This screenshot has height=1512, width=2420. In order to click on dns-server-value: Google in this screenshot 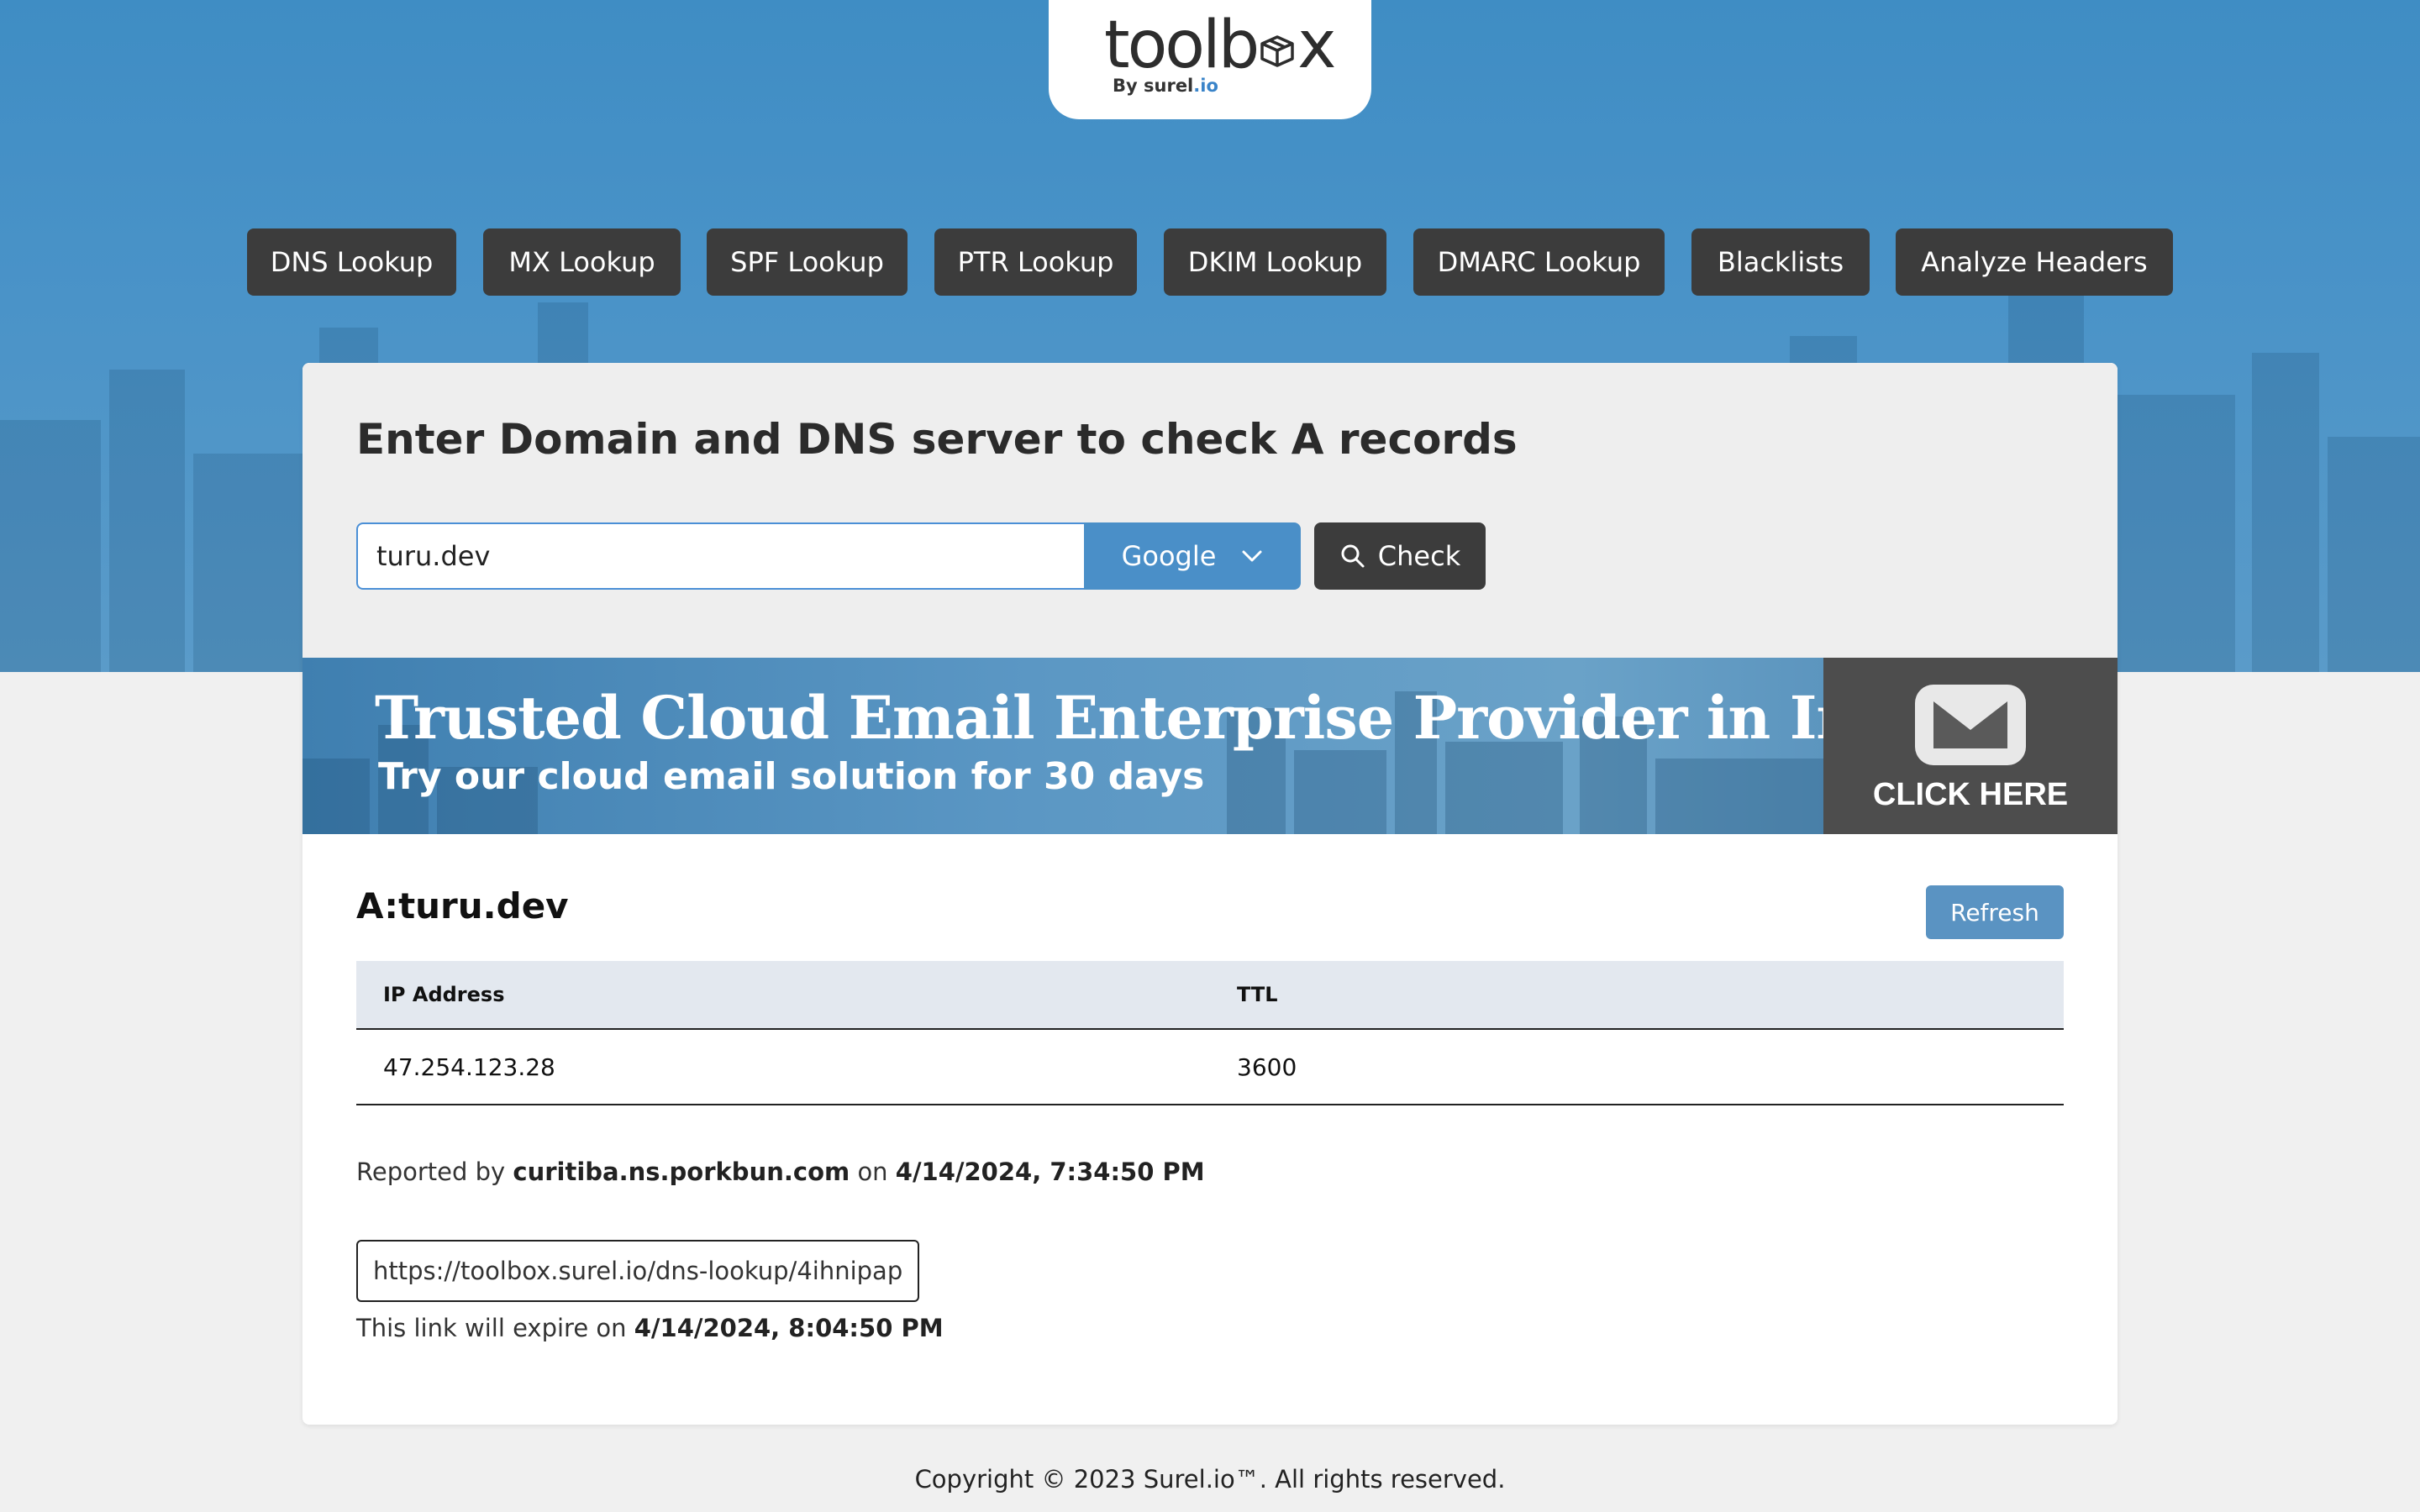, I will do `click(1169, 556)`.